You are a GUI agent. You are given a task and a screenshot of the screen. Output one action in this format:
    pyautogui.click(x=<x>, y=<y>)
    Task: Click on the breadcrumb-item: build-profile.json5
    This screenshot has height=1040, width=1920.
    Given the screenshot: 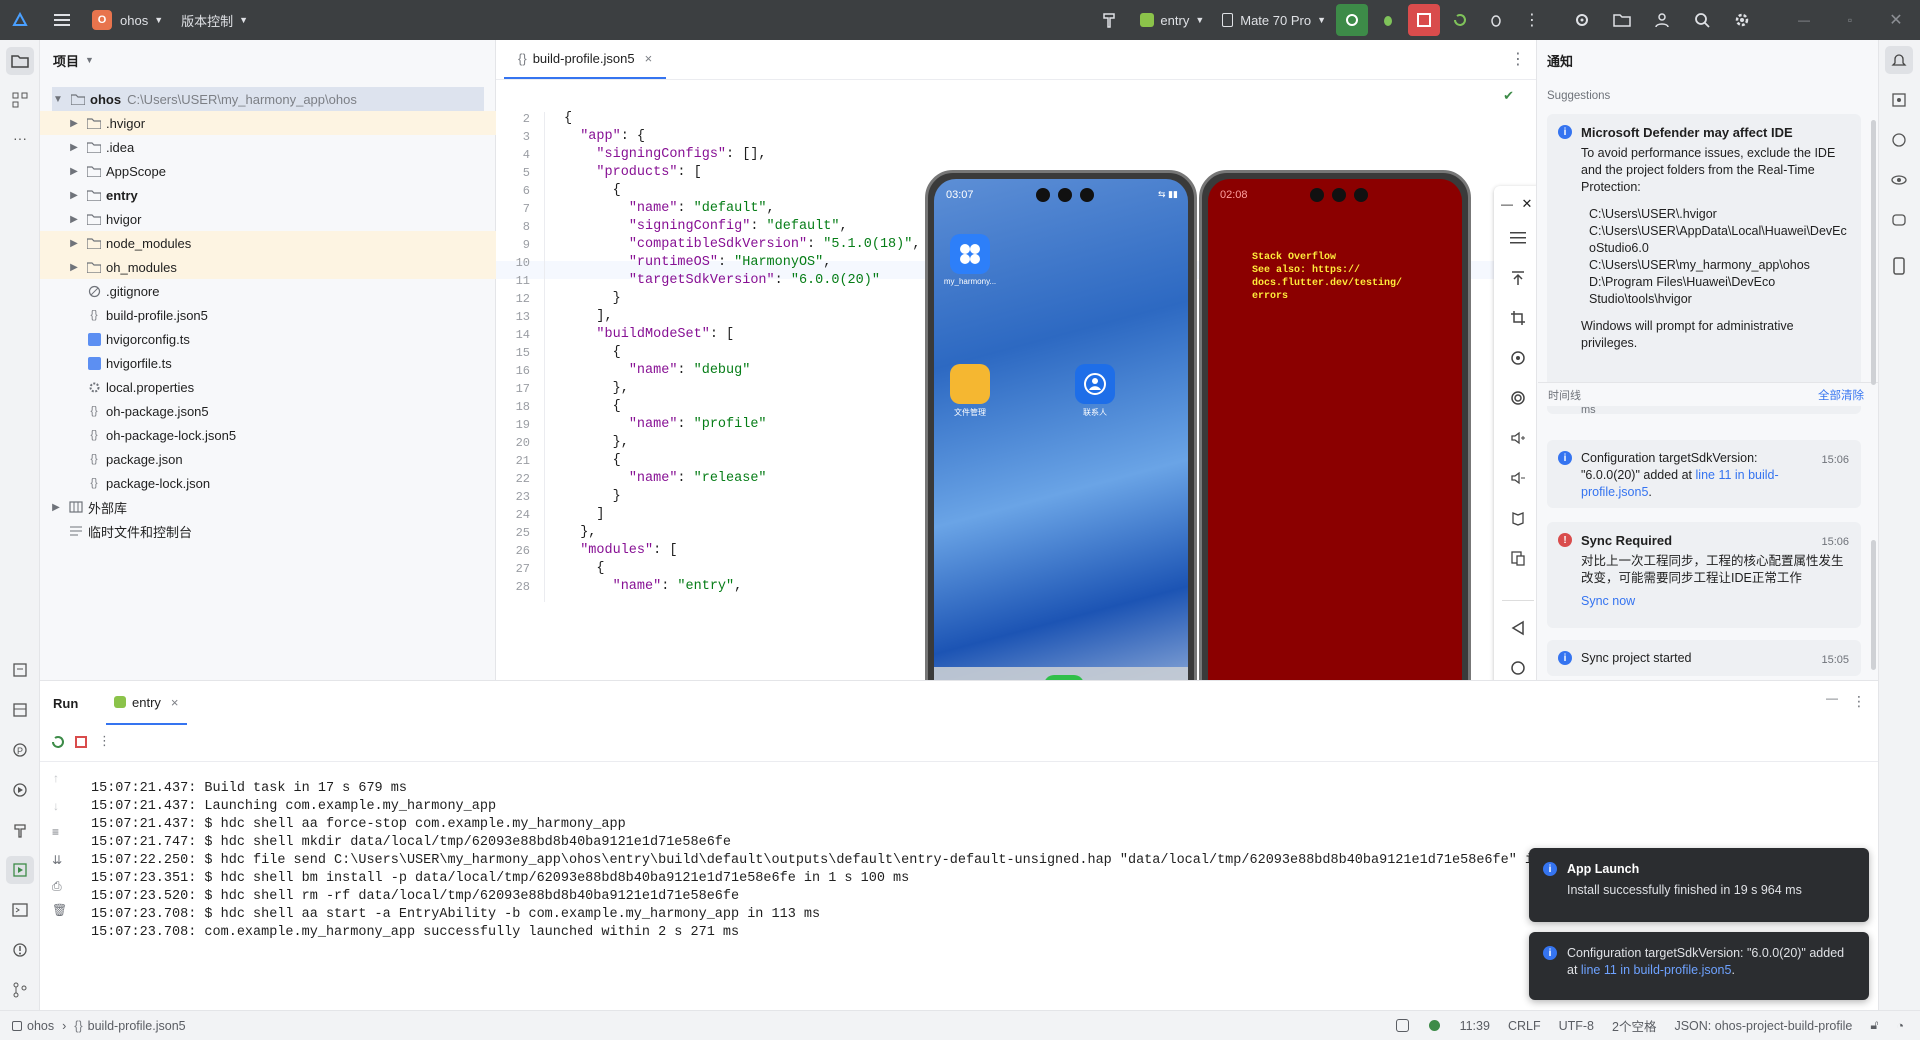 What is the action you would take?
    pyautogui.click(x=137, y=1026)
    